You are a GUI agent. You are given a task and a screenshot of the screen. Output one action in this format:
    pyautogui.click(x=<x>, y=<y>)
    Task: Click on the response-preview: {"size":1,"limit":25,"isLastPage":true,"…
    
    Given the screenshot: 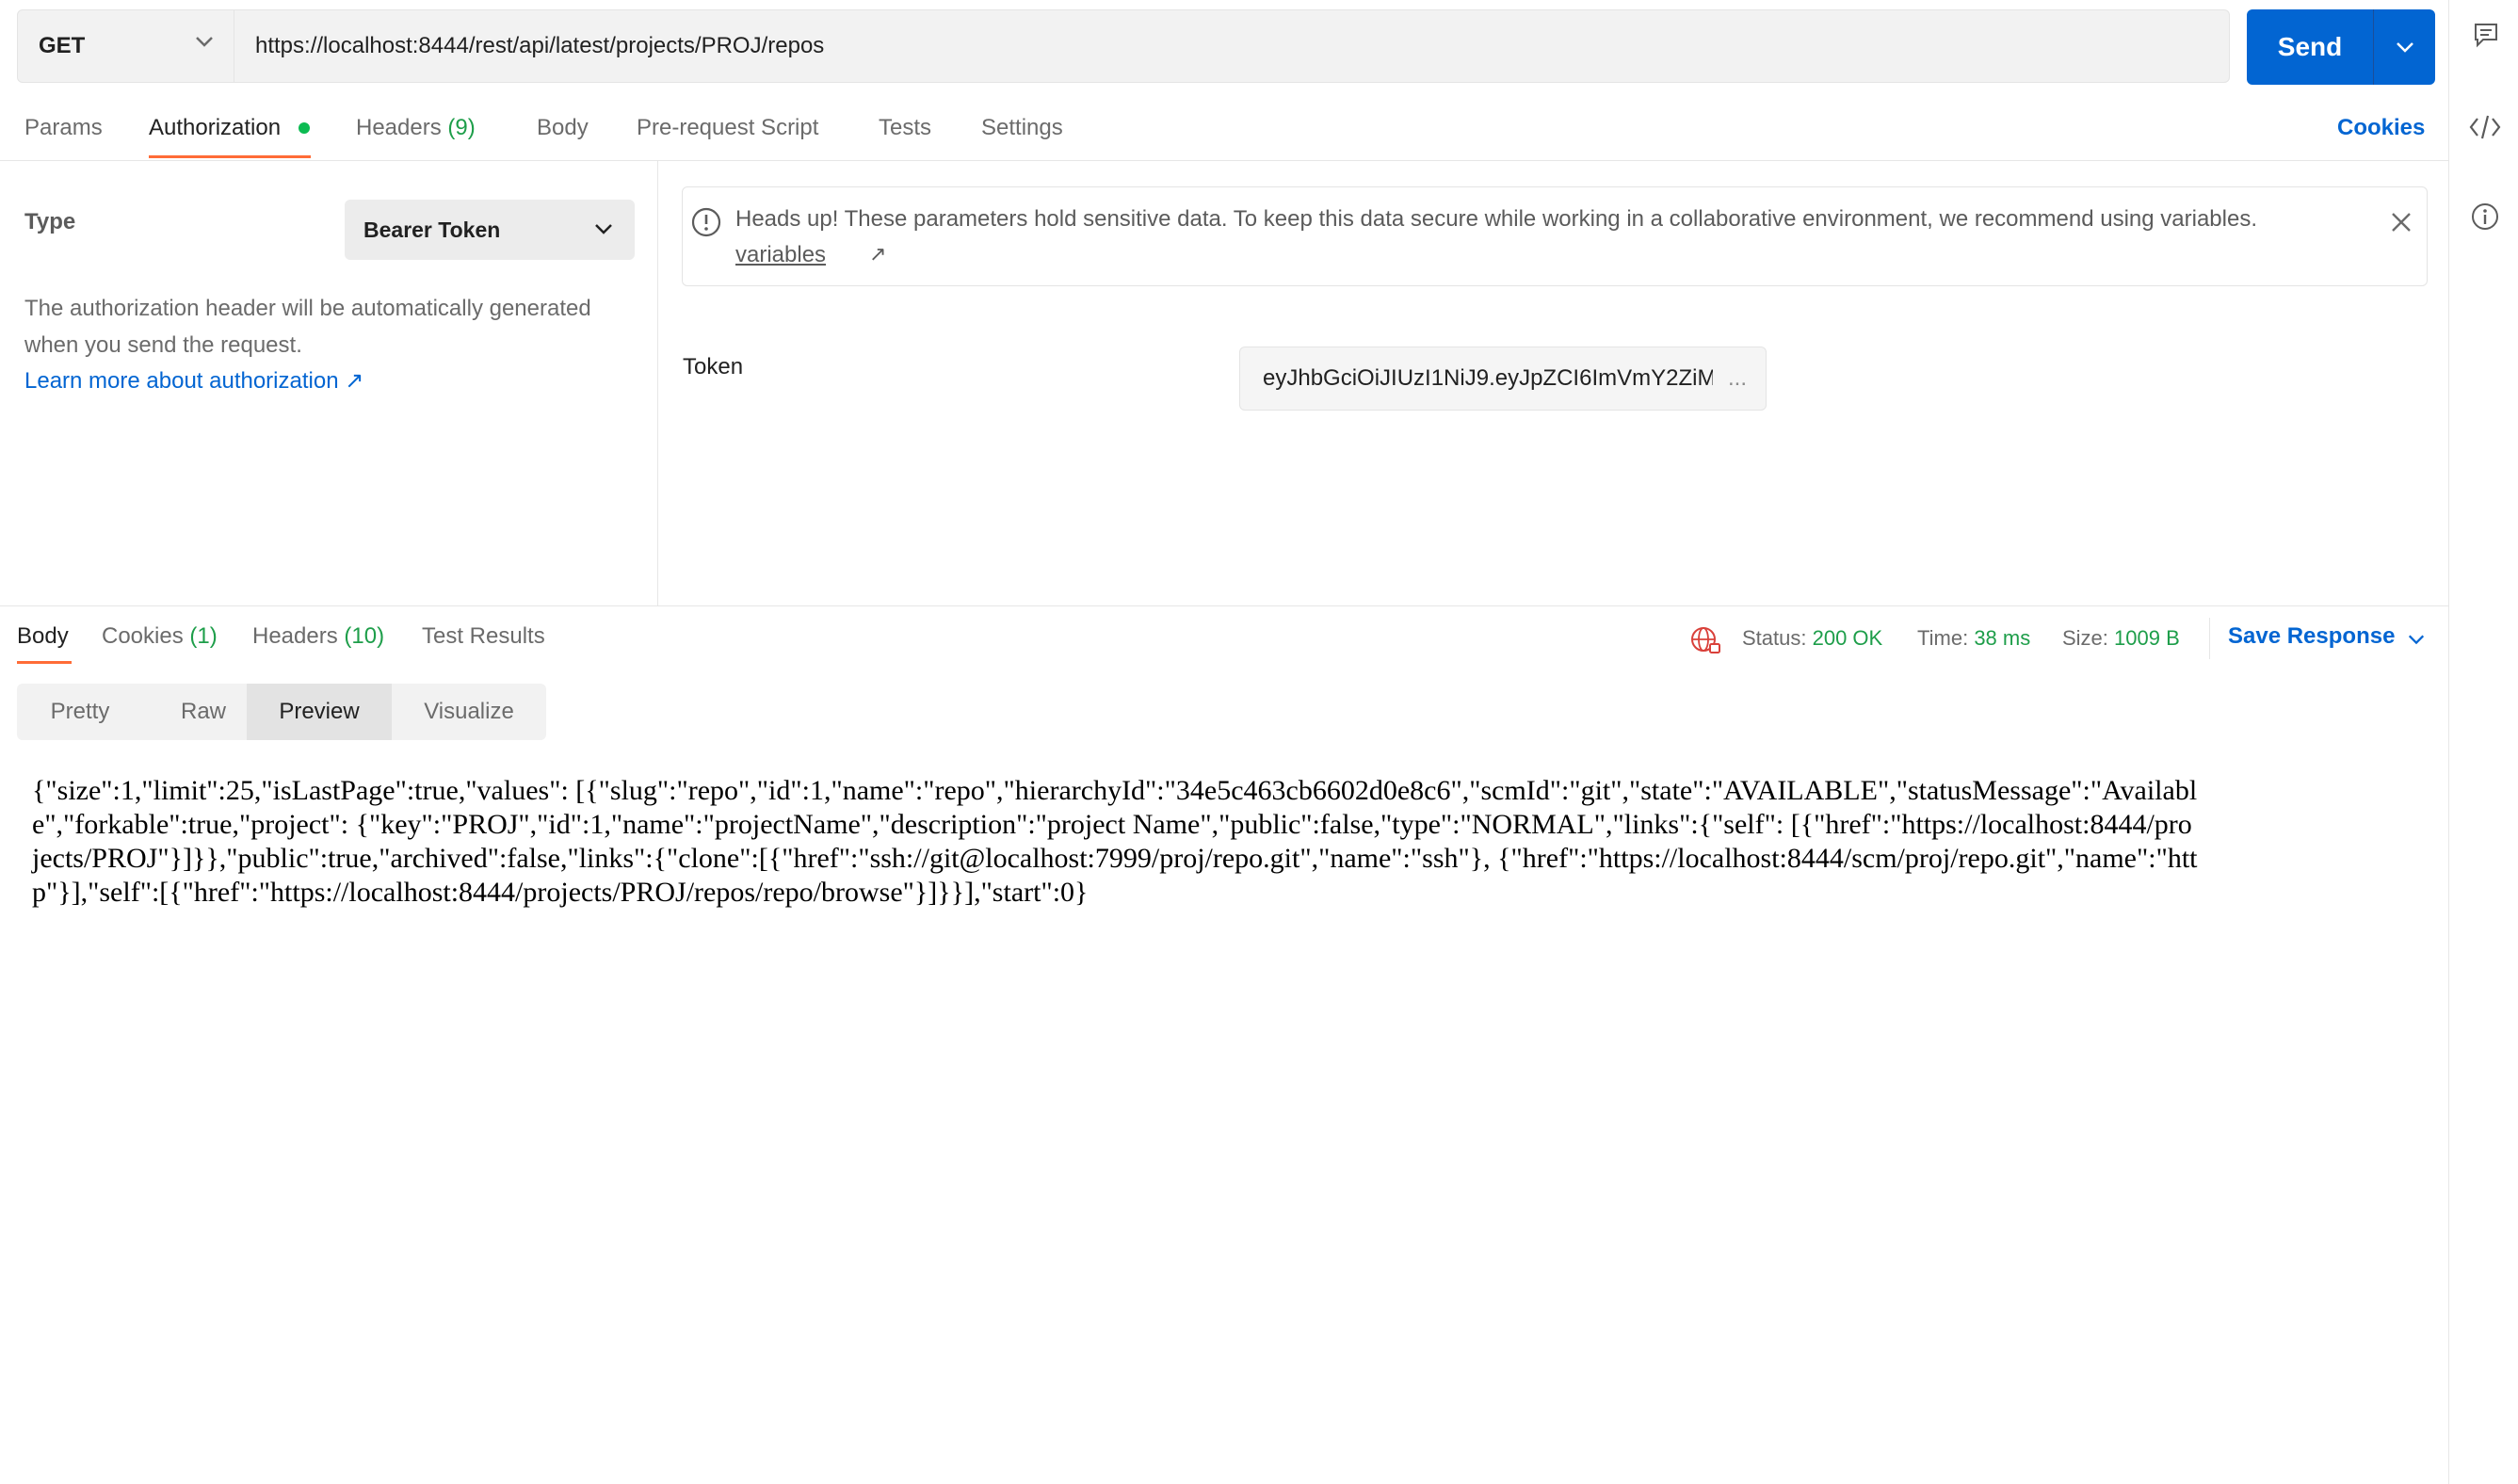 What is the action you would take?
    pyautogui.click(x=1115, y=842)
    